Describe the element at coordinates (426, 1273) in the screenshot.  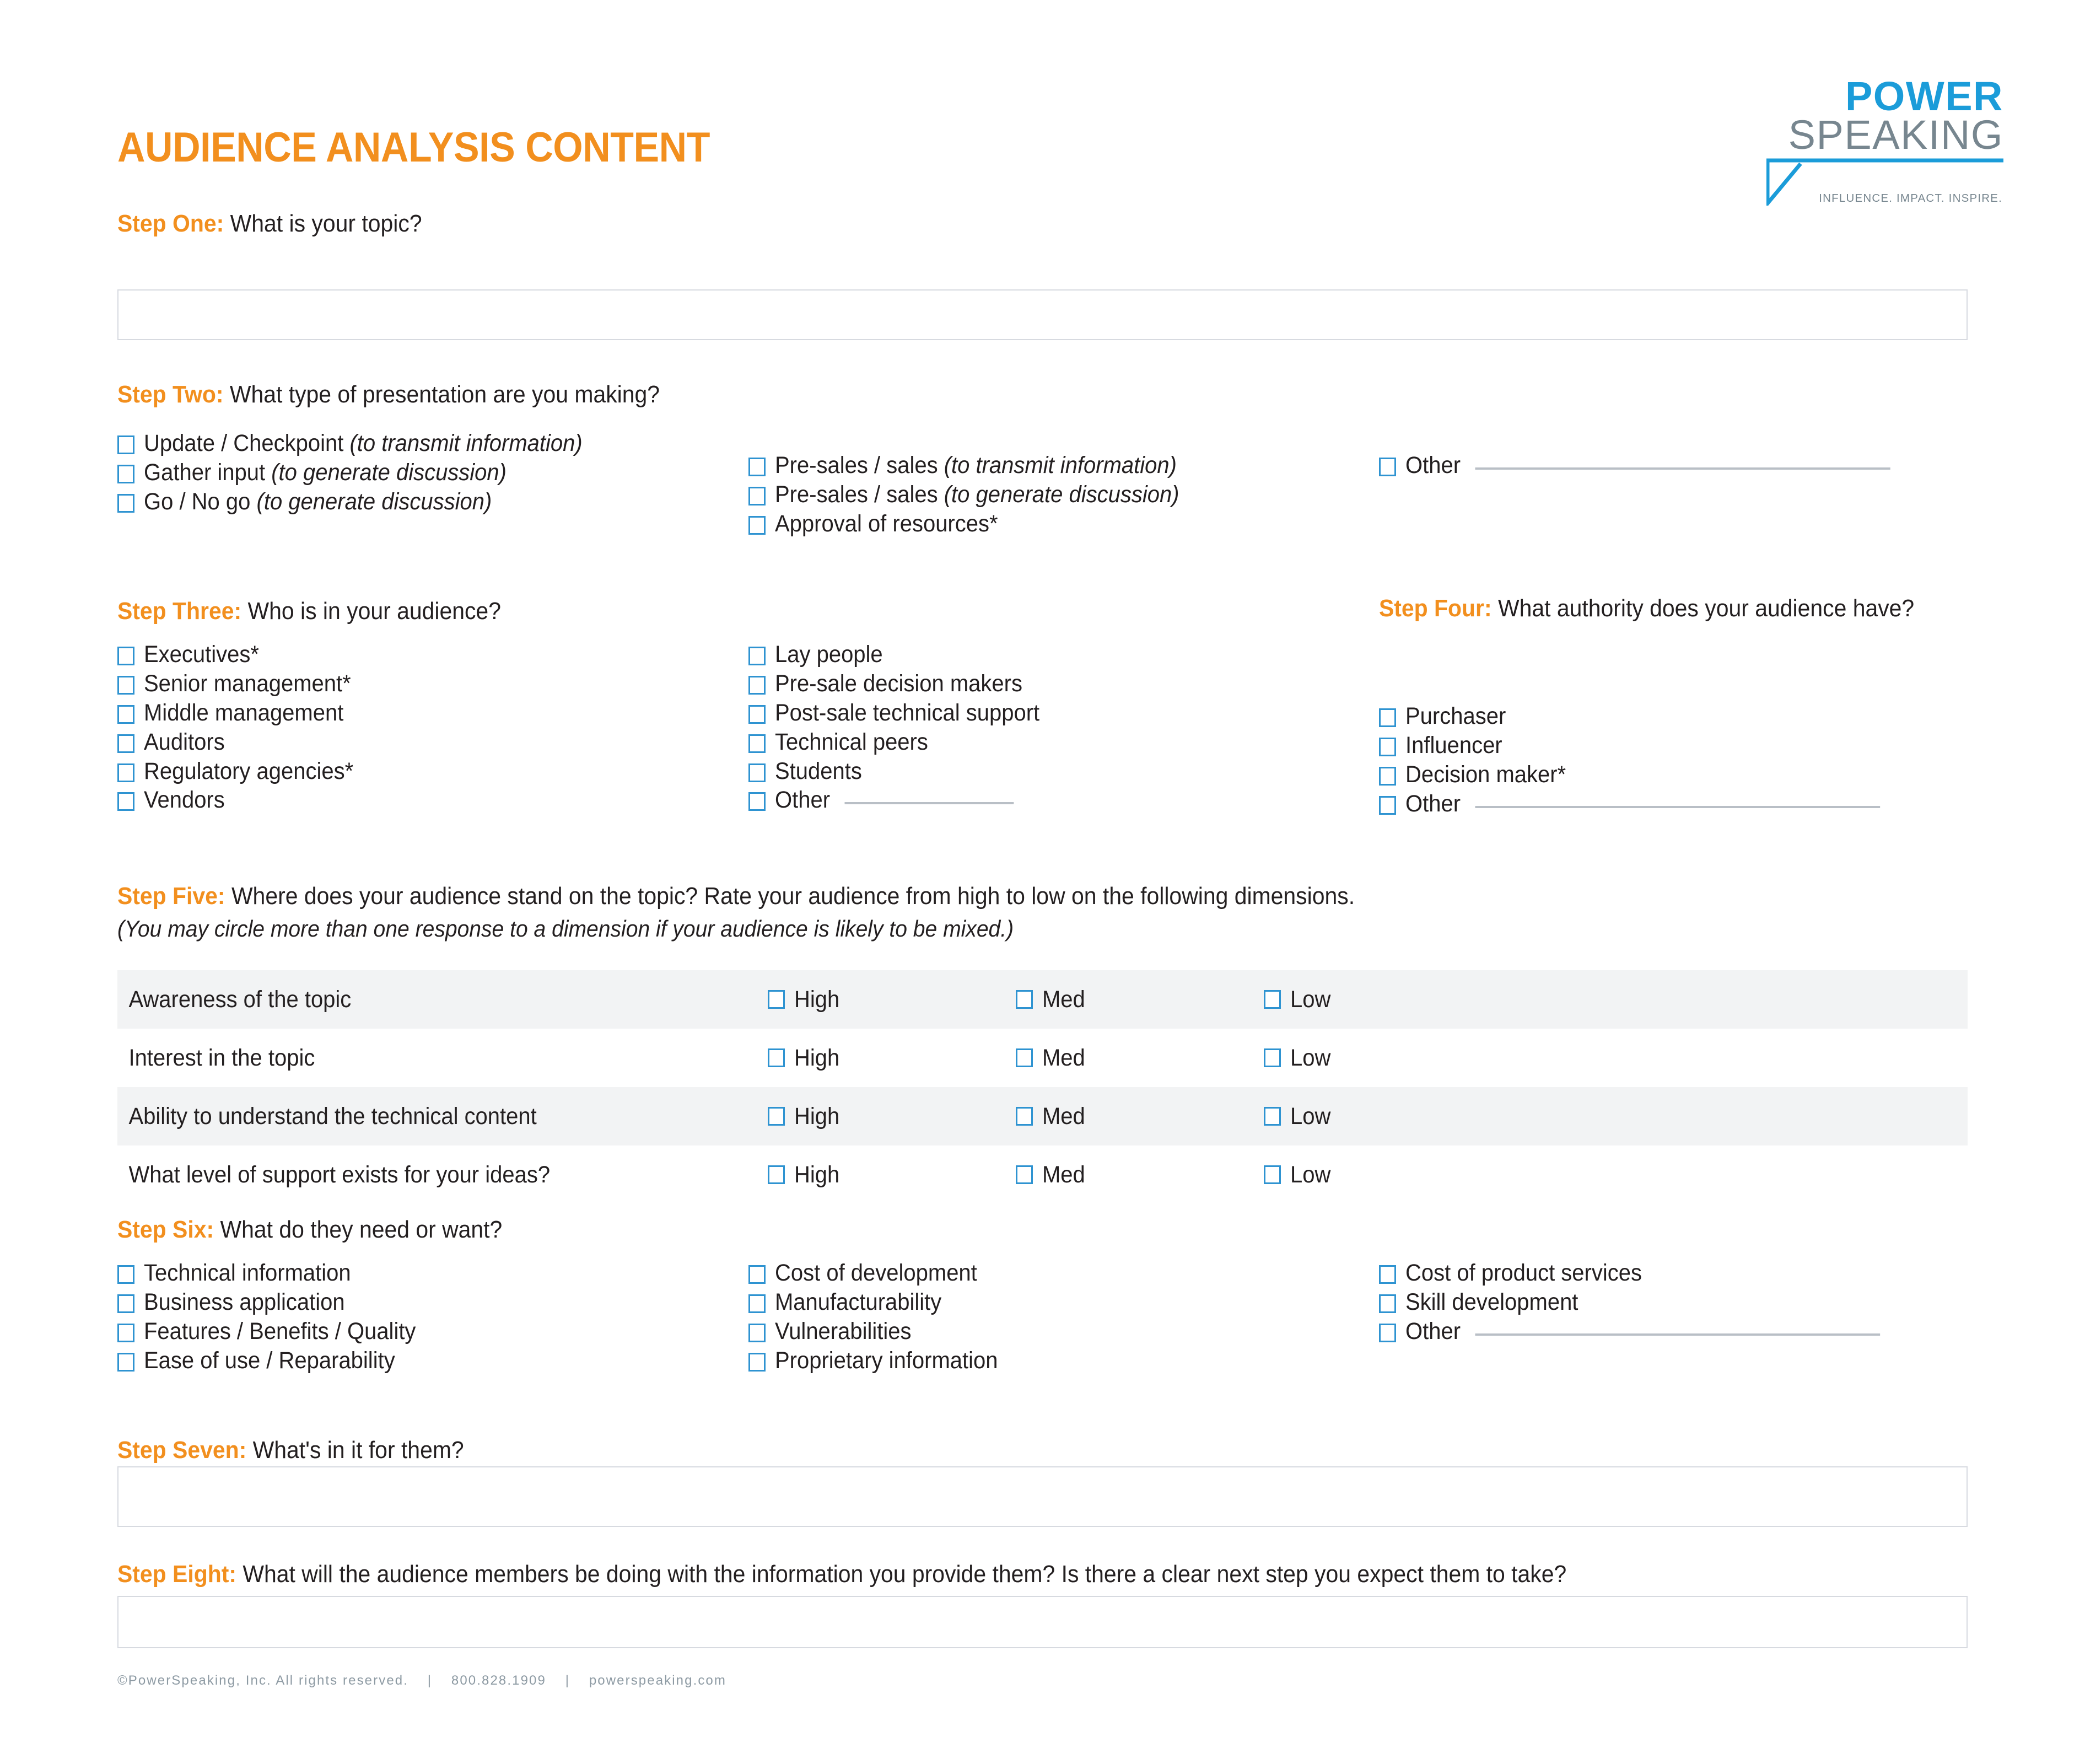
I see `checkbox-item: Technical information` at that location.